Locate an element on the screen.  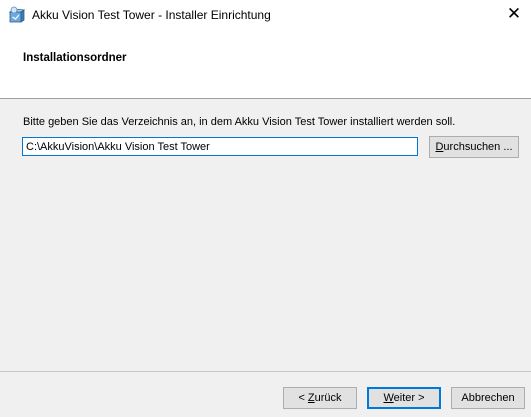
installer-package-icon is located at coordinates (17, 14).